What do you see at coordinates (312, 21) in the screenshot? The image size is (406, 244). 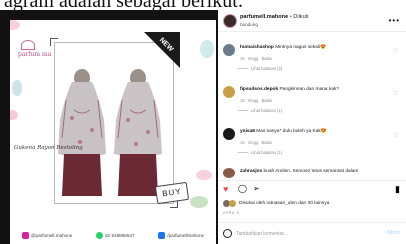 I see `post-header: parfumell.mahone • Diikuti bandung •••` at bounding box center [312, 21].